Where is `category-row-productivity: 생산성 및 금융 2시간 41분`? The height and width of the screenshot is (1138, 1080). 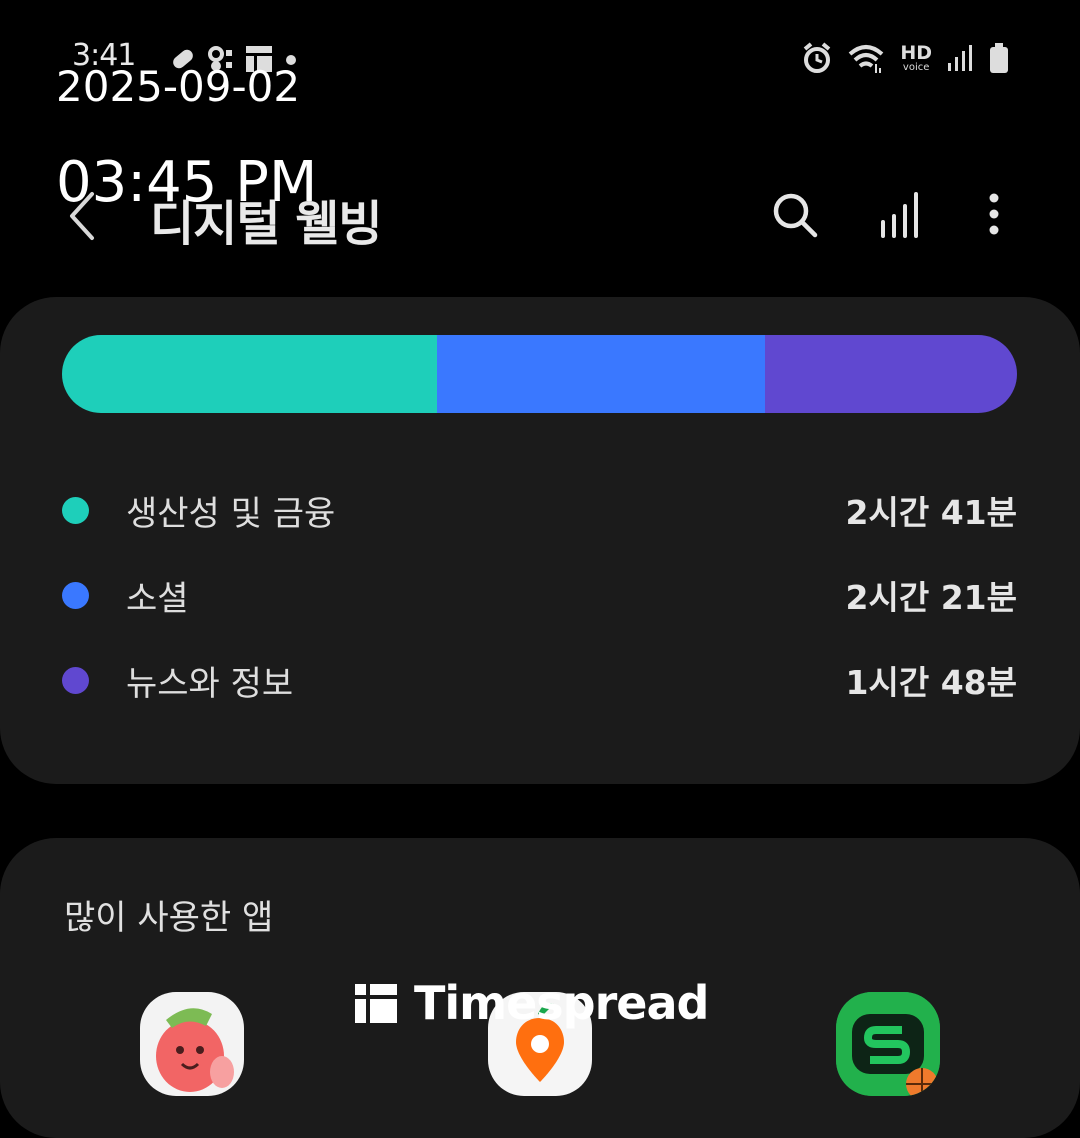
category-row-productivity: 생산성 및 금융 2시간 41분 is located at coordinates (539, 510).